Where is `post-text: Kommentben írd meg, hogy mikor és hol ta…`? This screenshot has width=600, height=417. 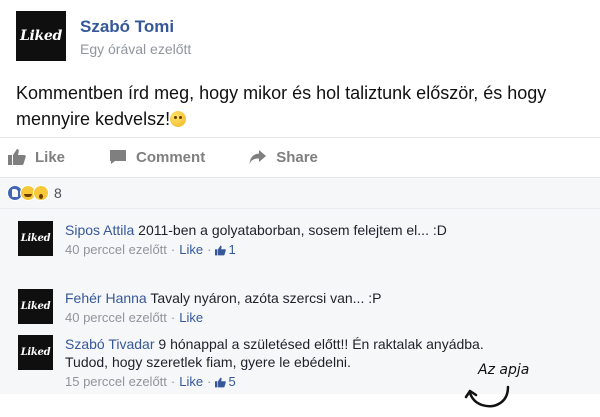
post-text: Kommentben írd meg, hogy mikor és hol ta… is located at coordinates (301, 106).